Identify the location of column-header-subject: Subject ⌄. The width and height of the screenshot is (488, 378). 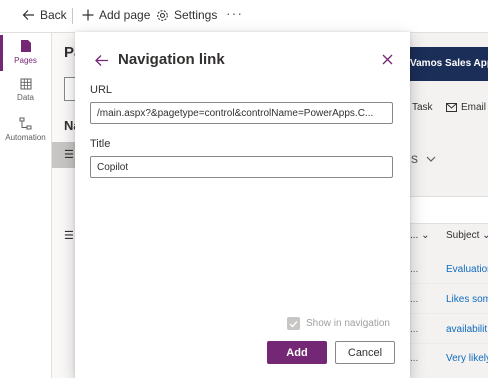
(467, 235).